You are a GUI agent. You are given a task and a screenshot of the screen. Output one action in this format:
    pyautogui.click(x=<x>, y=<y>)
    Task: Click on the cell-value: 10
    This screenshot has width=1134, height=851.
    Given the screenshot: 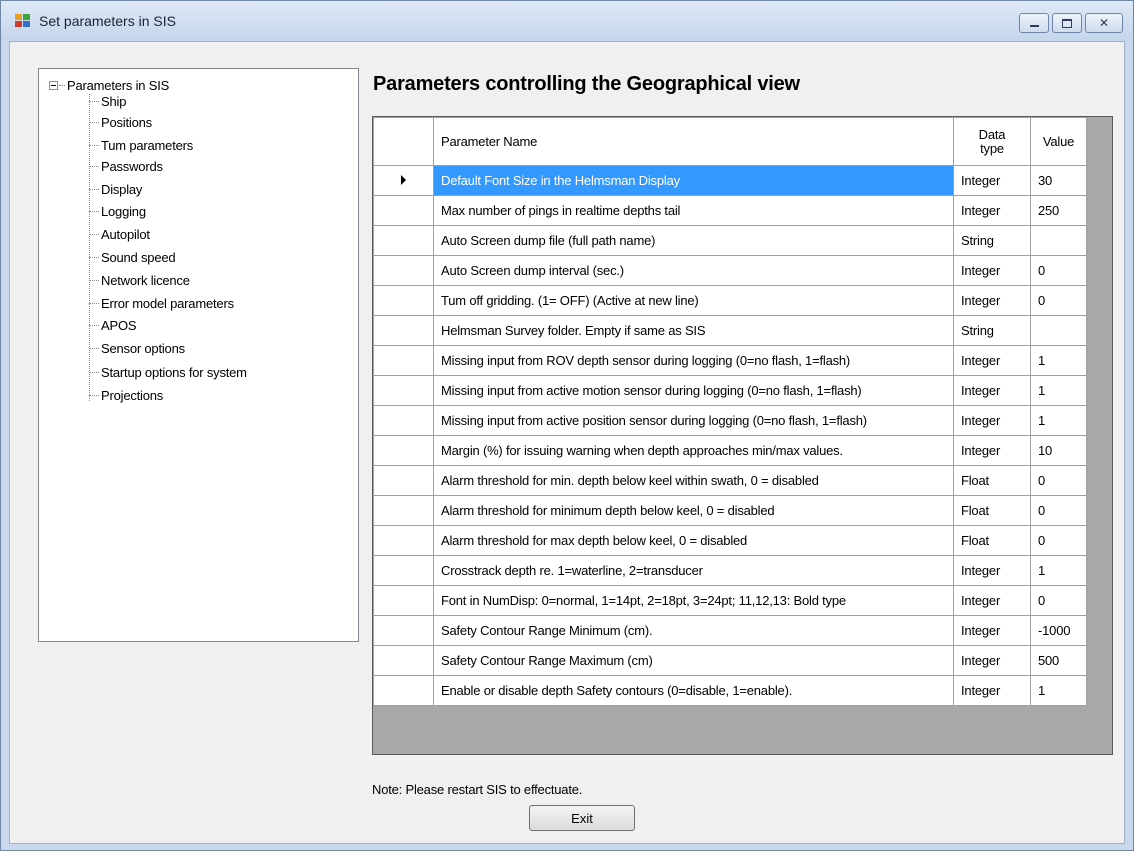 What is the action you would take?
    pyautogui.click(x=1058, y=450)
    